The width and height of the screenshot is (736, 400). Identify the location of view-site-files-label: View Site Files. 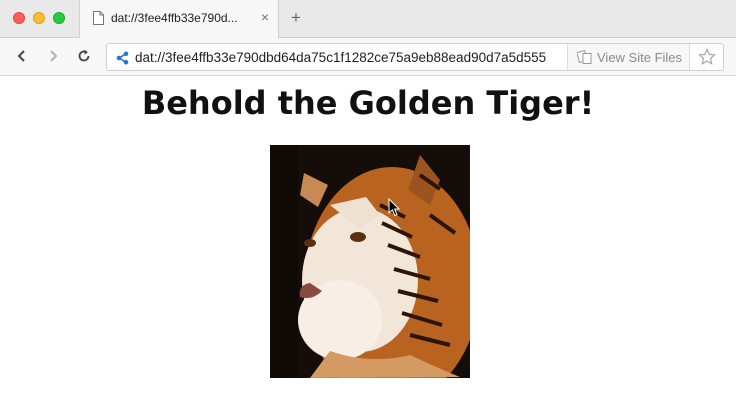
(640, 57).